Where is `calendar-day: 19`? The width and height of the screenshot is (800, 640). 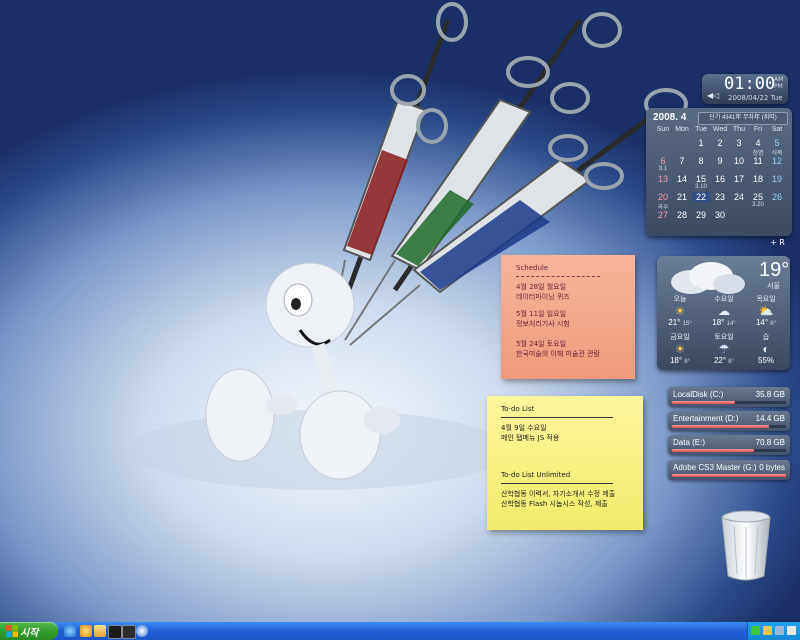 calendar-day: 19 is located at coordinates (777, 179).